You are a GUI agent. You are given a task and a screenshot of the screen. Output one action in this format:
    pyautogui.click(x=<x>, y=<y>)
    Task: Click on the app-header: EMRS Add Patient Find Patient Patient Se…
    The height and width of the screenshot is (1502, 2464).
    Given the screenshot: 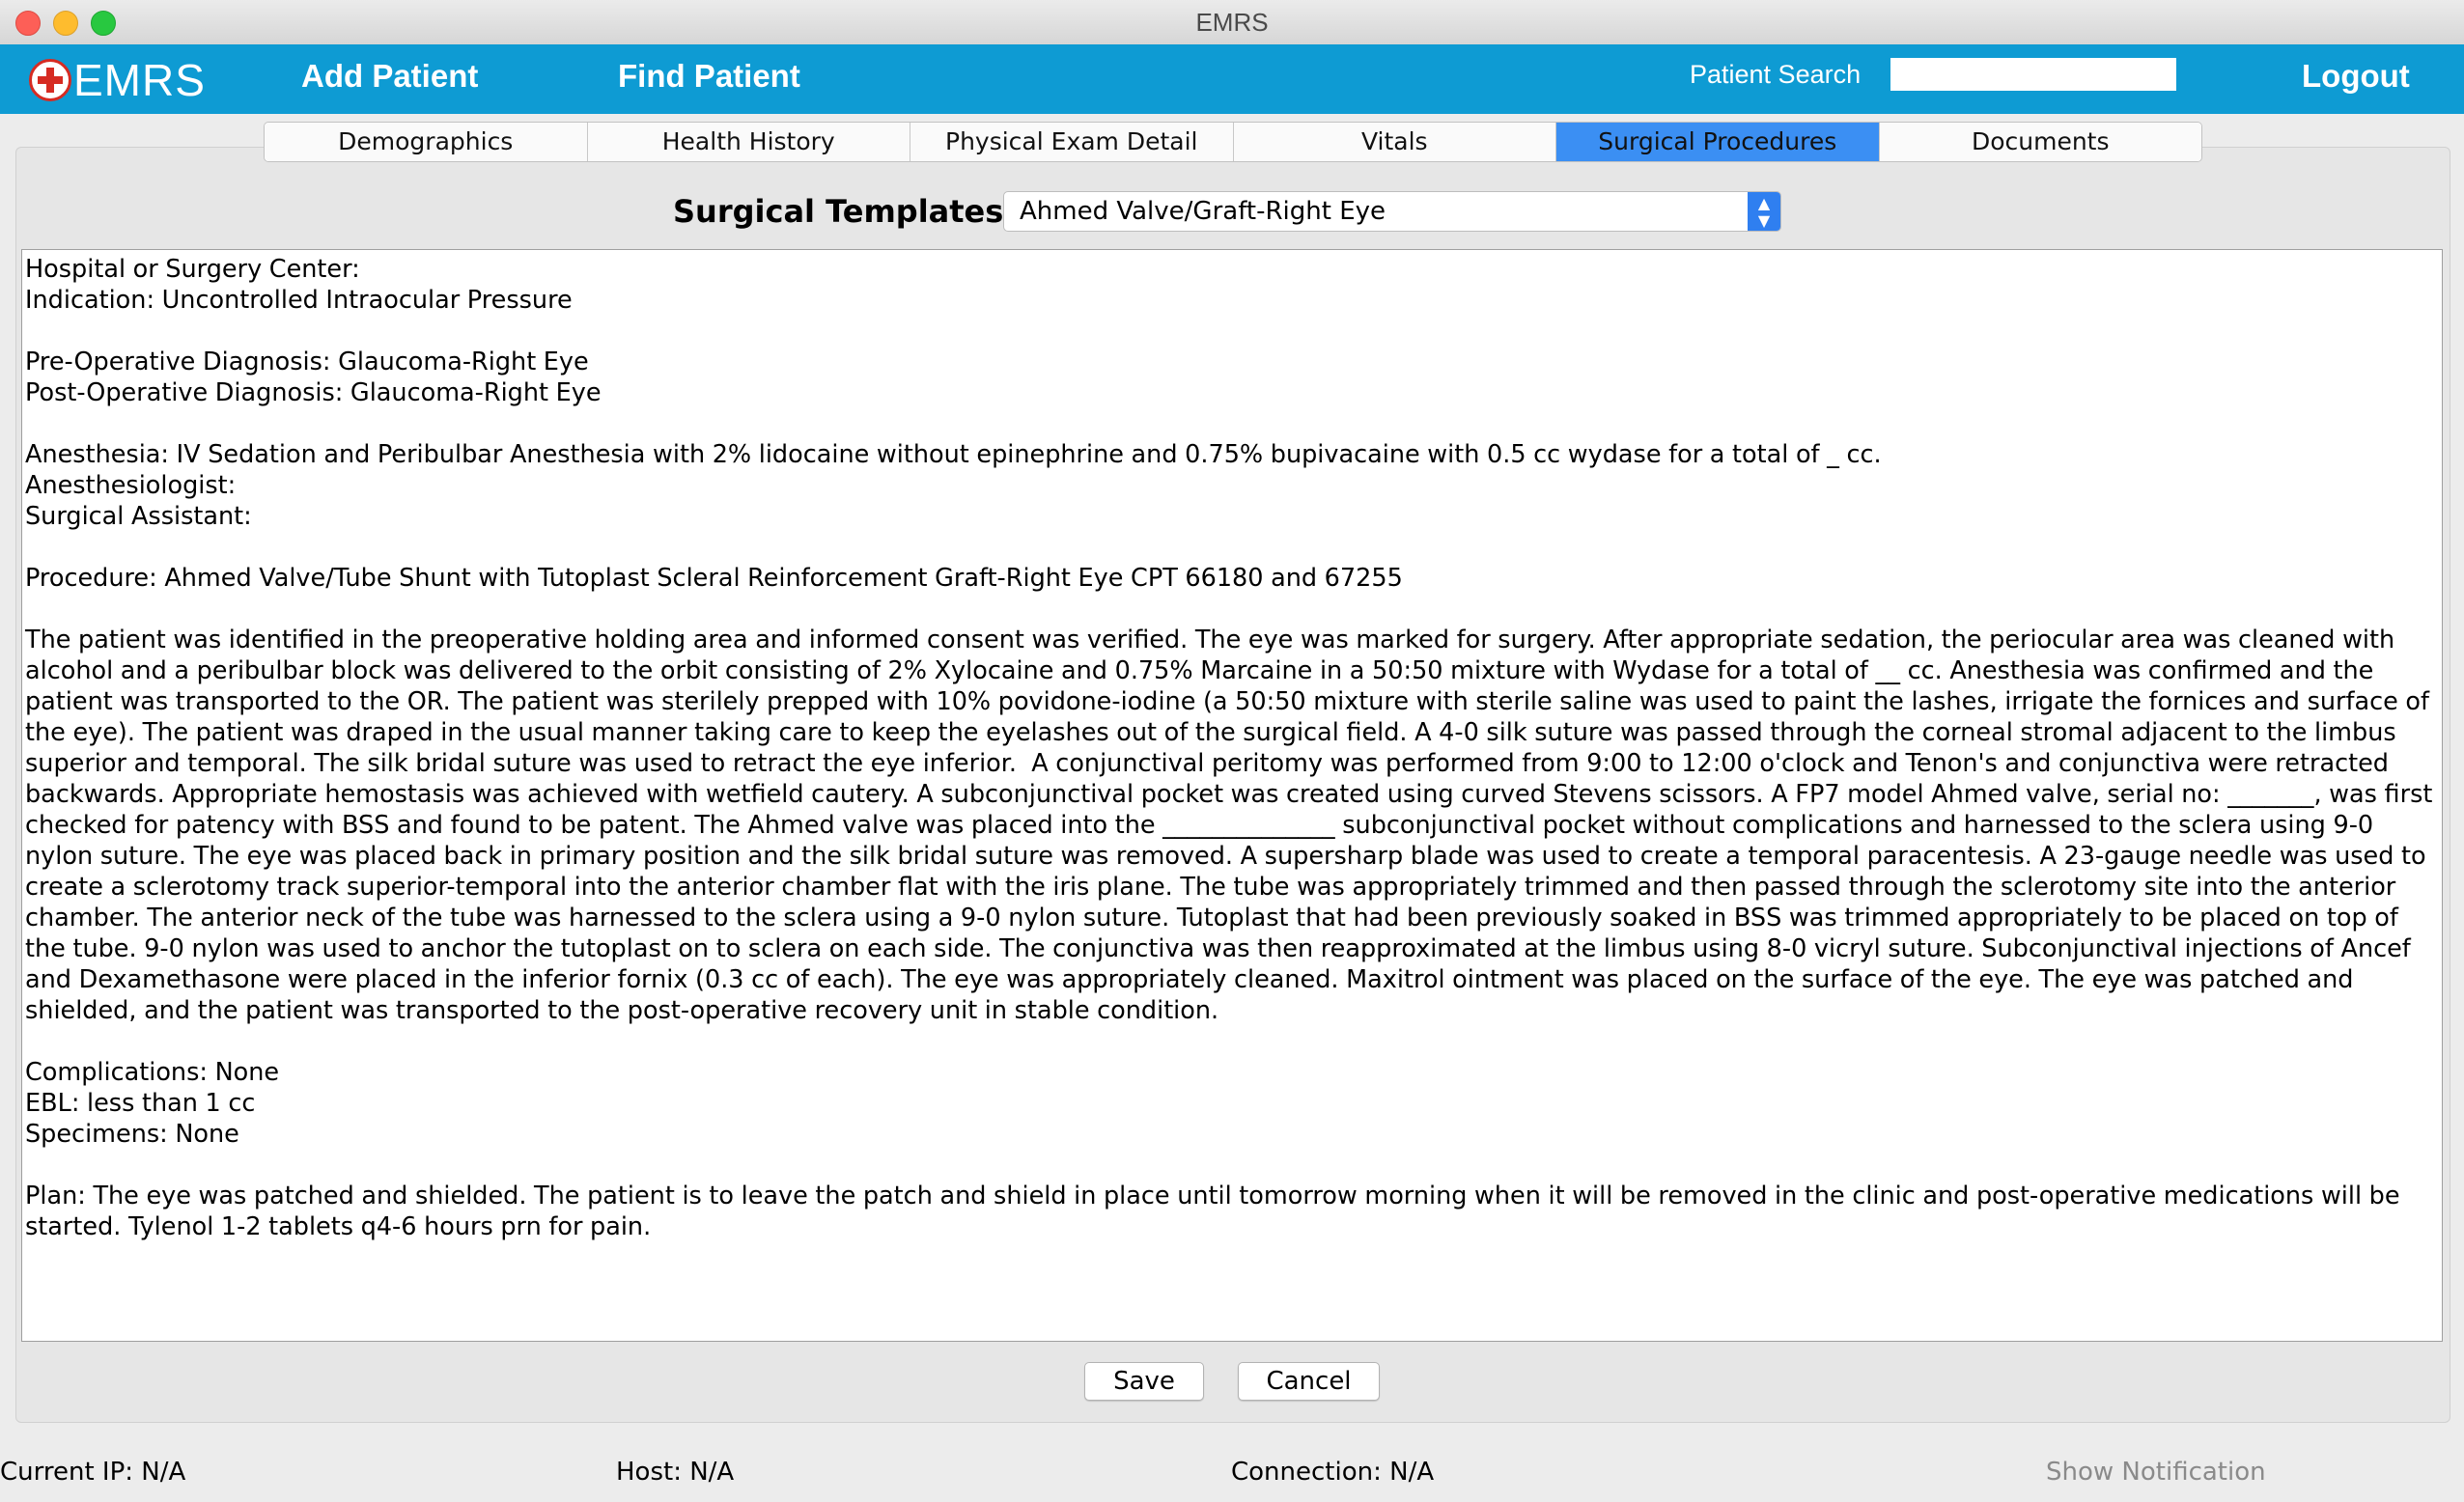 What is the action you would take?
    pyautogui.click(x=1232, y=79)
    